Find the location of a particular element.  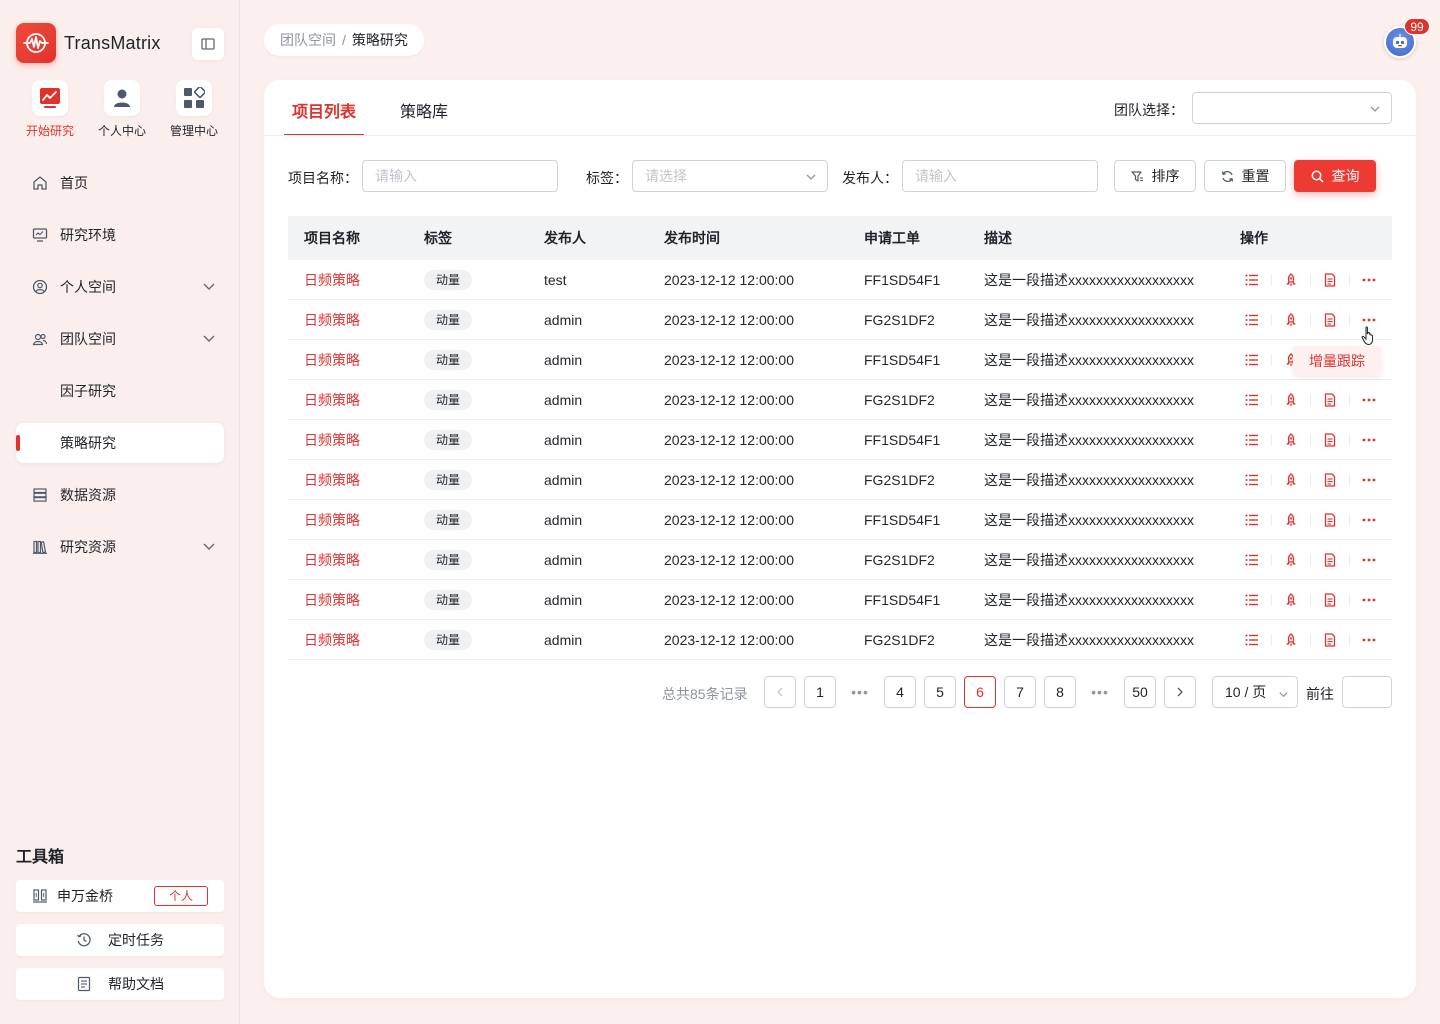

goto-page-input is located at coordinates (1367, 692).